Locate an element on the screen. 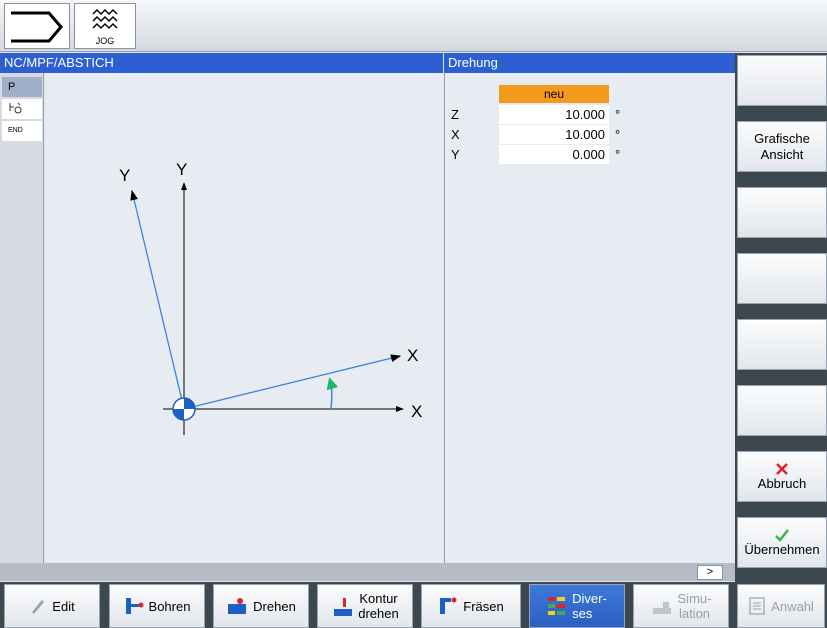 This screenshot has height=628, width=827. param-x-label: X is located at coordinates (455, 134).